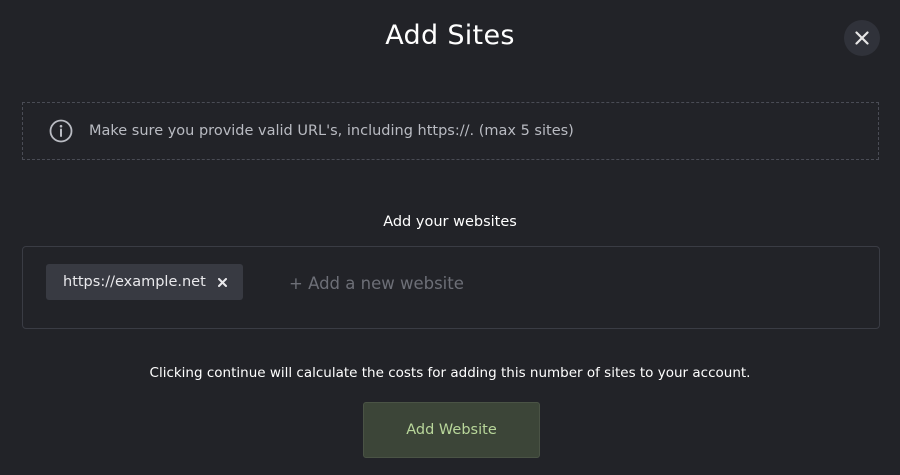  I want to click on close-button, so click(862, 38).